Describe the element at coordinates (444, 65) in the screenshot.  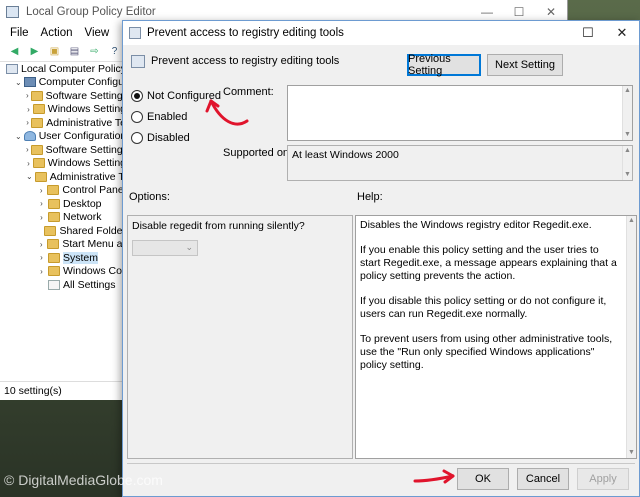
I see `previous-setting-button: Previous Setting` at that location.